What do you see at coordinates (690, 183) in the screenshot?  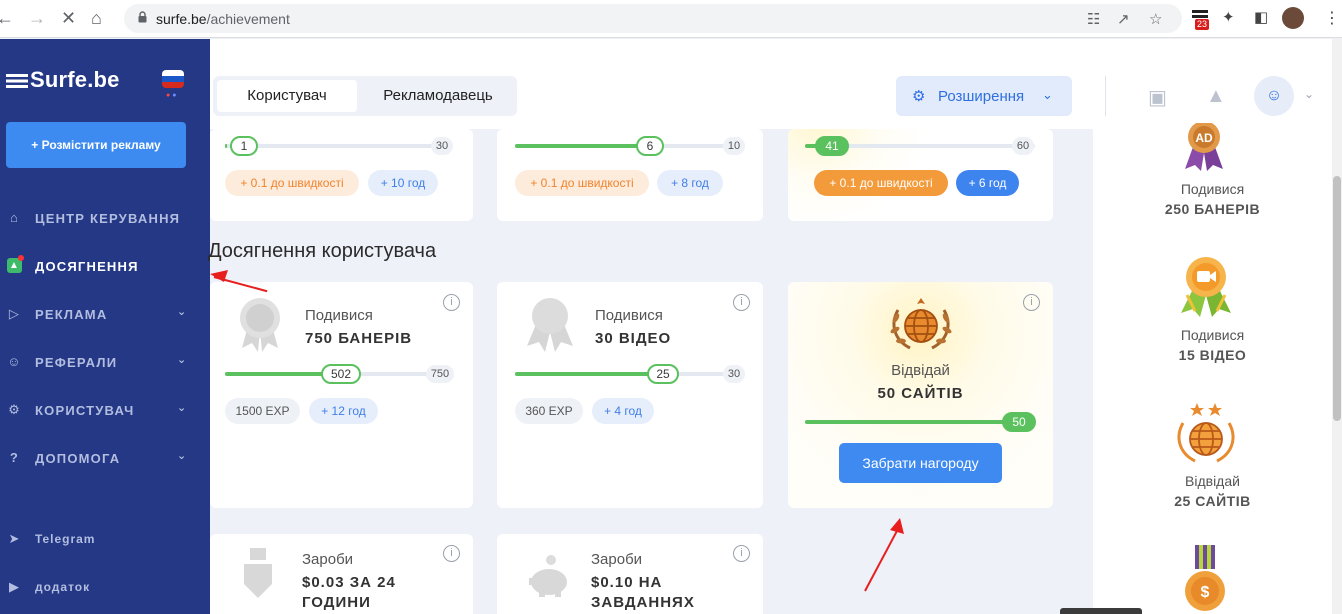 I see `hours-reward: + 8 год` at bounding box center [690, 183].